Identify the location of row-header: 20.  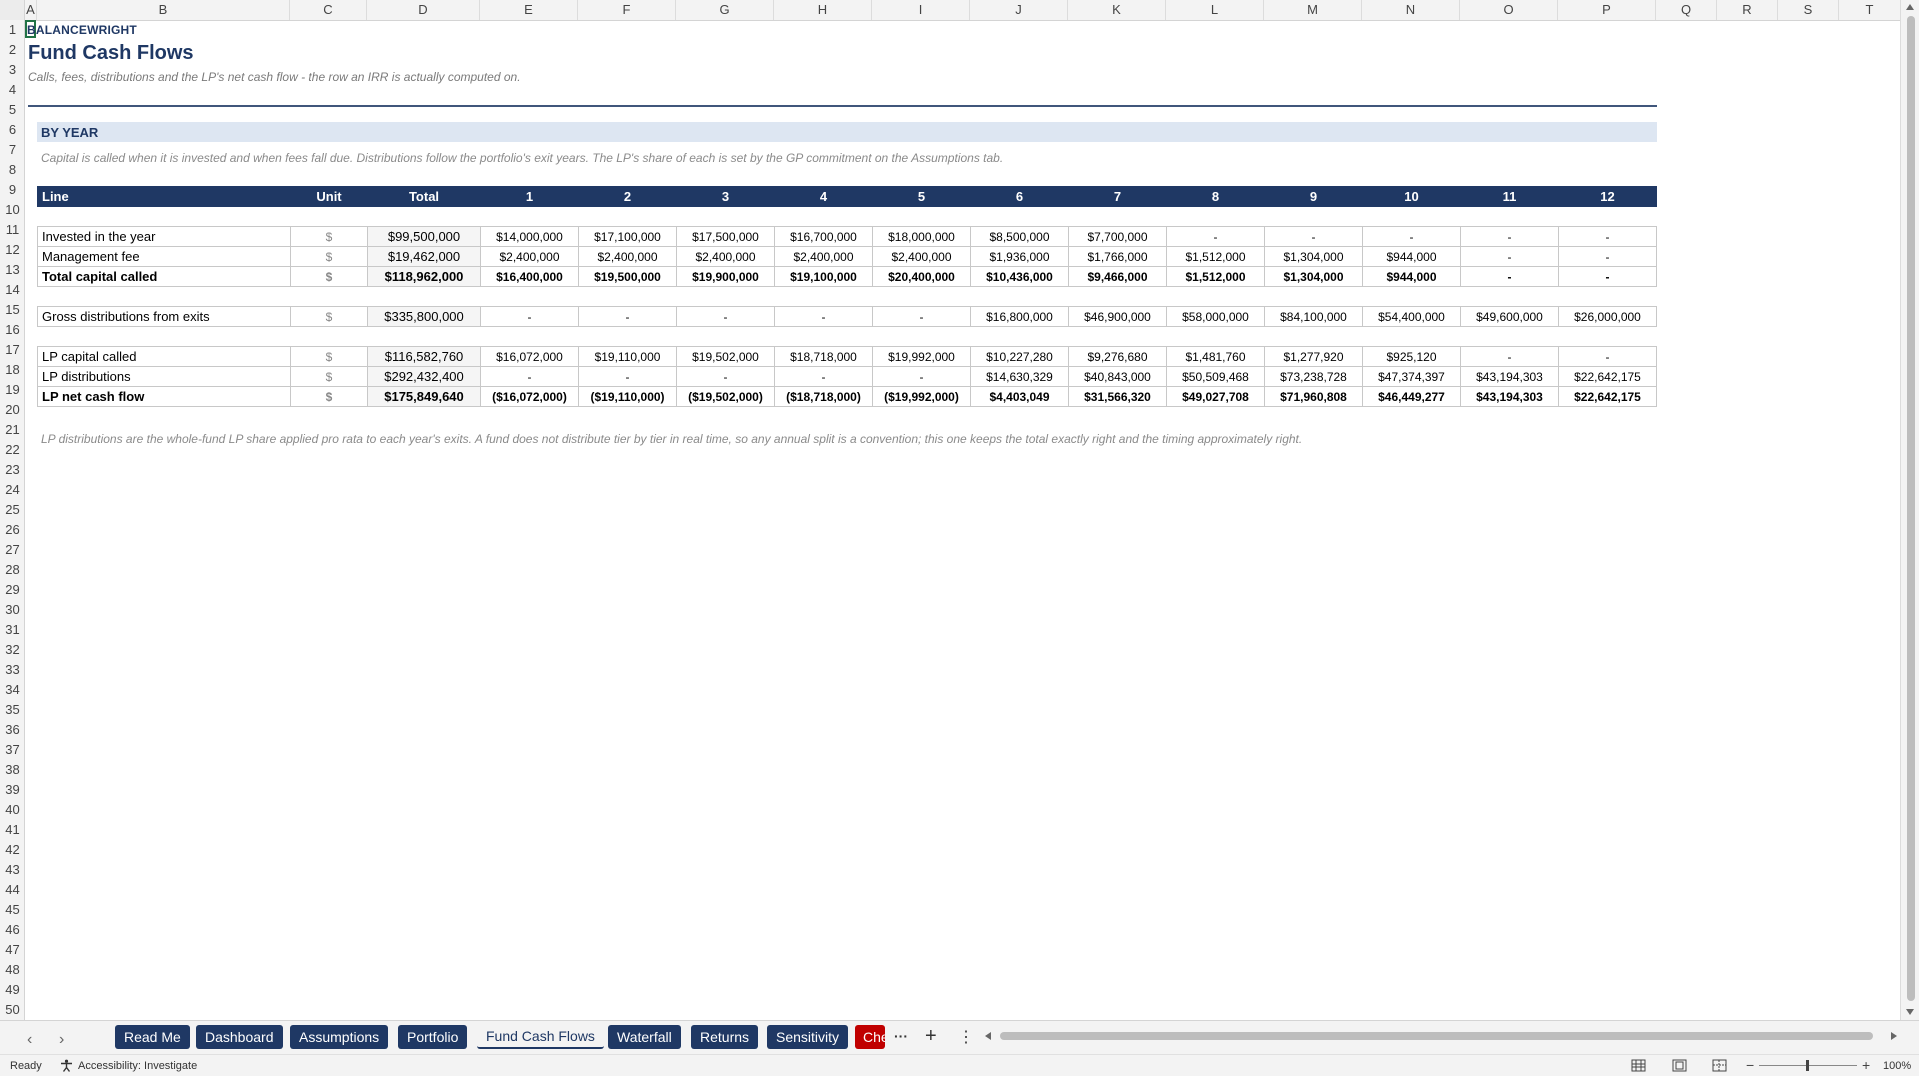
(12, 410).